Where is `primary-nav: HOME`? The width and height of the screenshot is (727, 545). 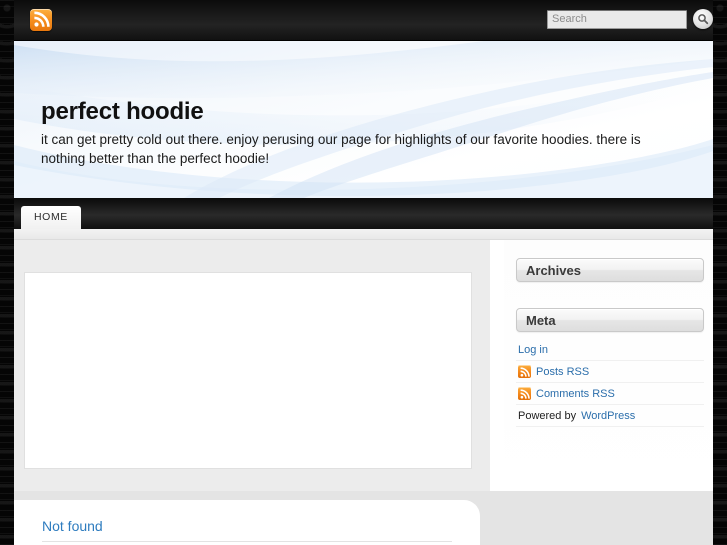
primary-nav: HOME is located at coordinates (363, 213).